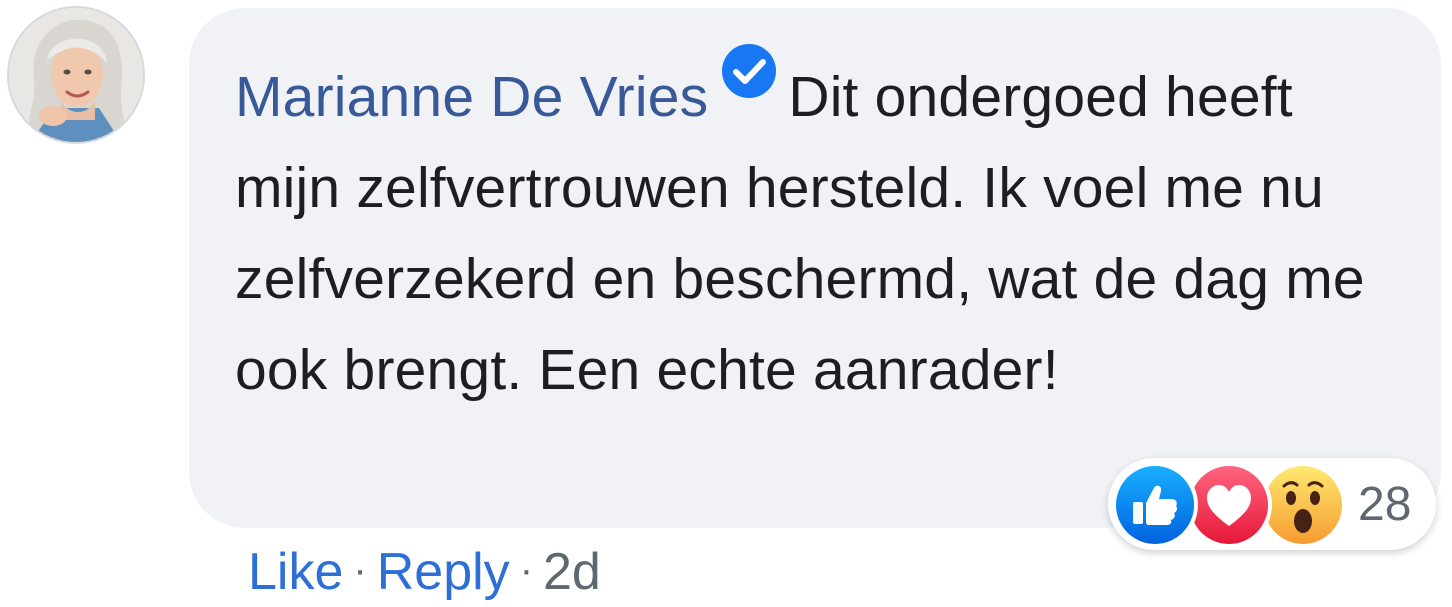 This screenshot has height=607, width=1452. Describe the element at coordinates (1155, 505) in the screenshot. I see `thumbs-up-icon` at that location.